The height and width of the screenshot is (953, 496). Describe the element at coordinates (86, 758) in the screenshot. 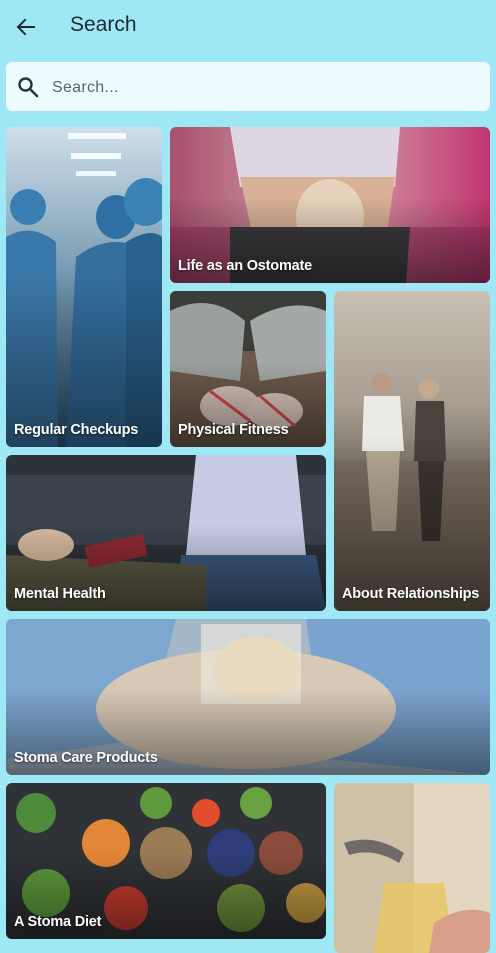

I see `tile-label: Stoma Care Products` at that location.